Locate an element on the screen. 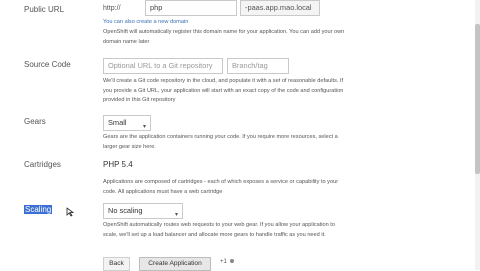 The image size is (480, 271). scaling-value: No scaling is located at coordinates (125, 210).